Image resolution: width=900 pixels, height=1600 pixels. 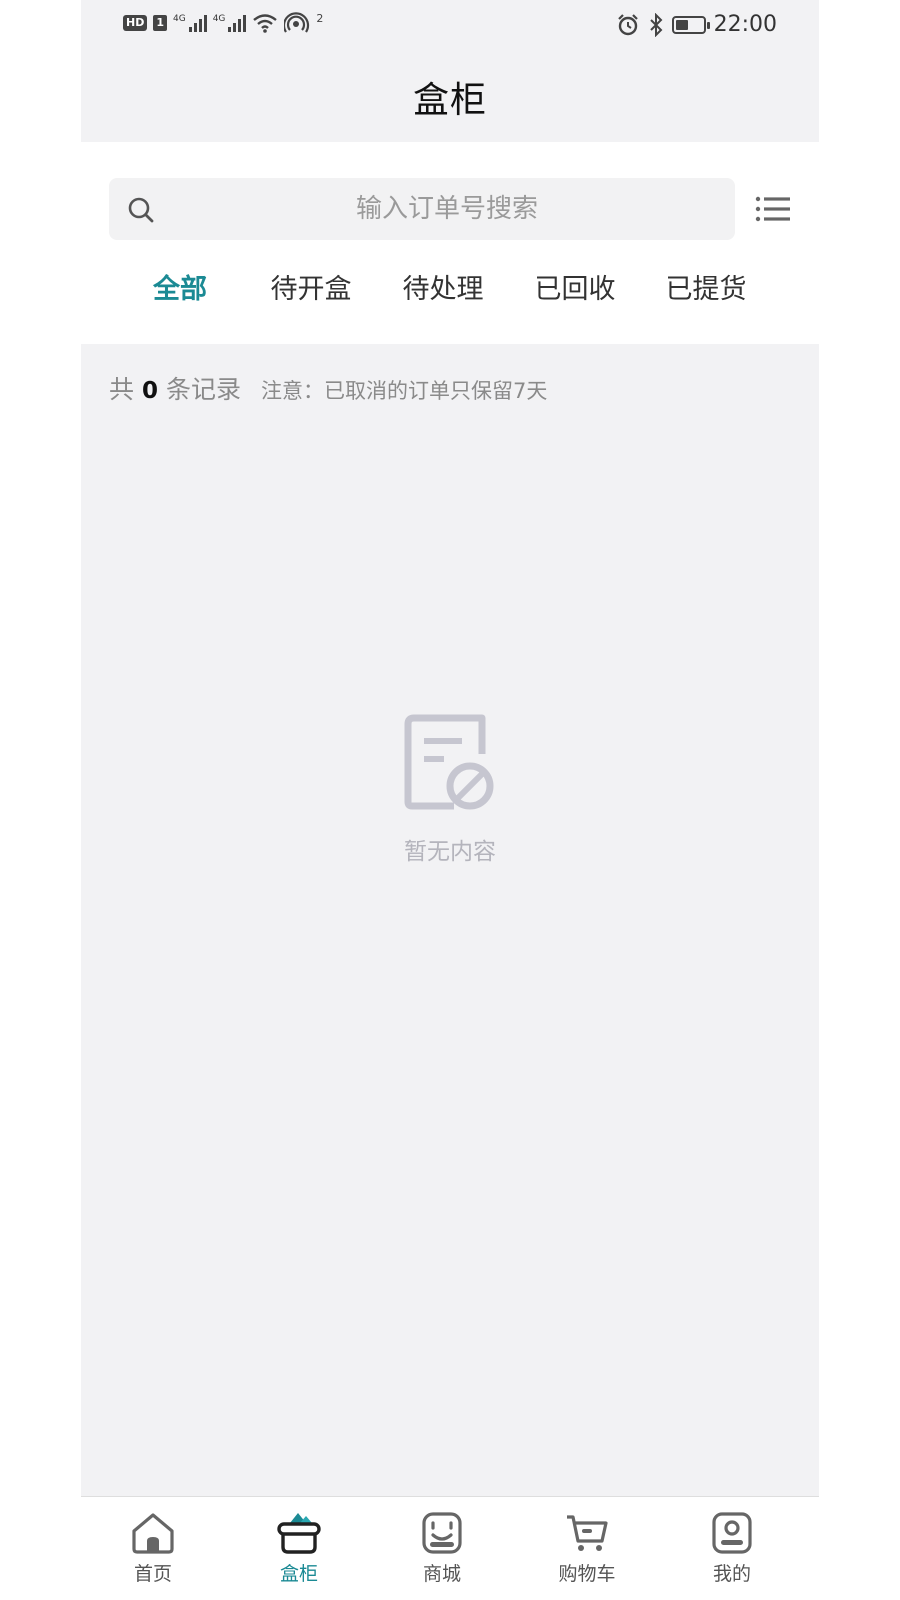 What do you see at coordinates (135, 23) in the screenshot?
I see `hd-badge: HD` at bounding box center [135, 23].